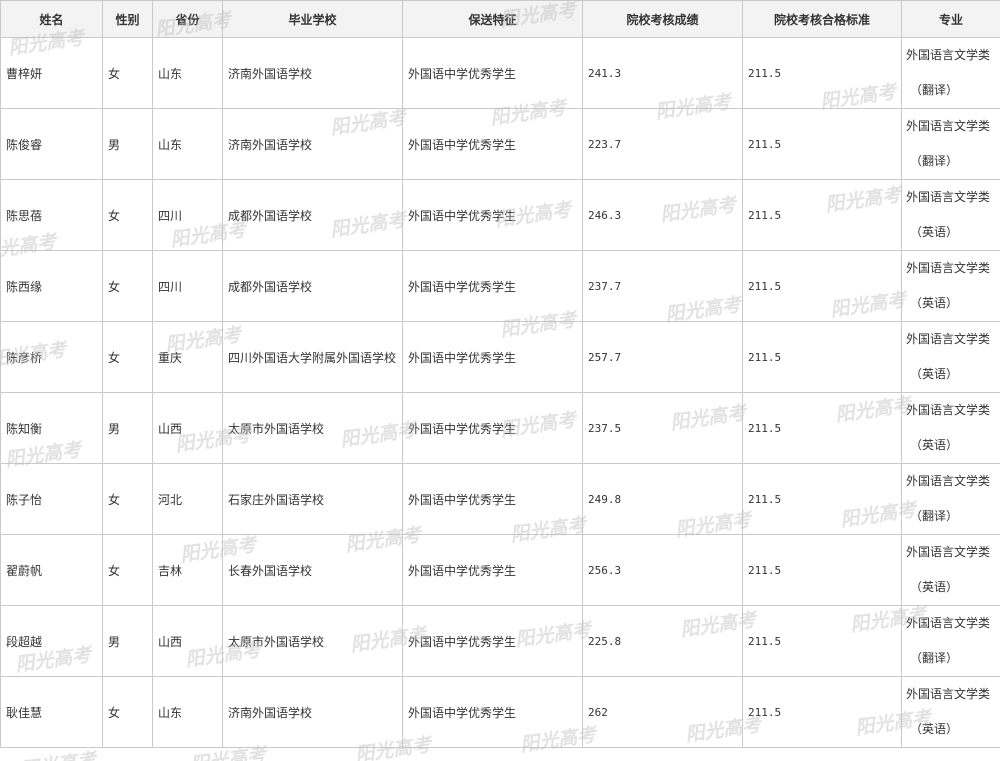 Image resolution: width=1000 pixels, height=761 pixels. I want to click on cell-school: 太原市外国语学校, so click(312, 428).